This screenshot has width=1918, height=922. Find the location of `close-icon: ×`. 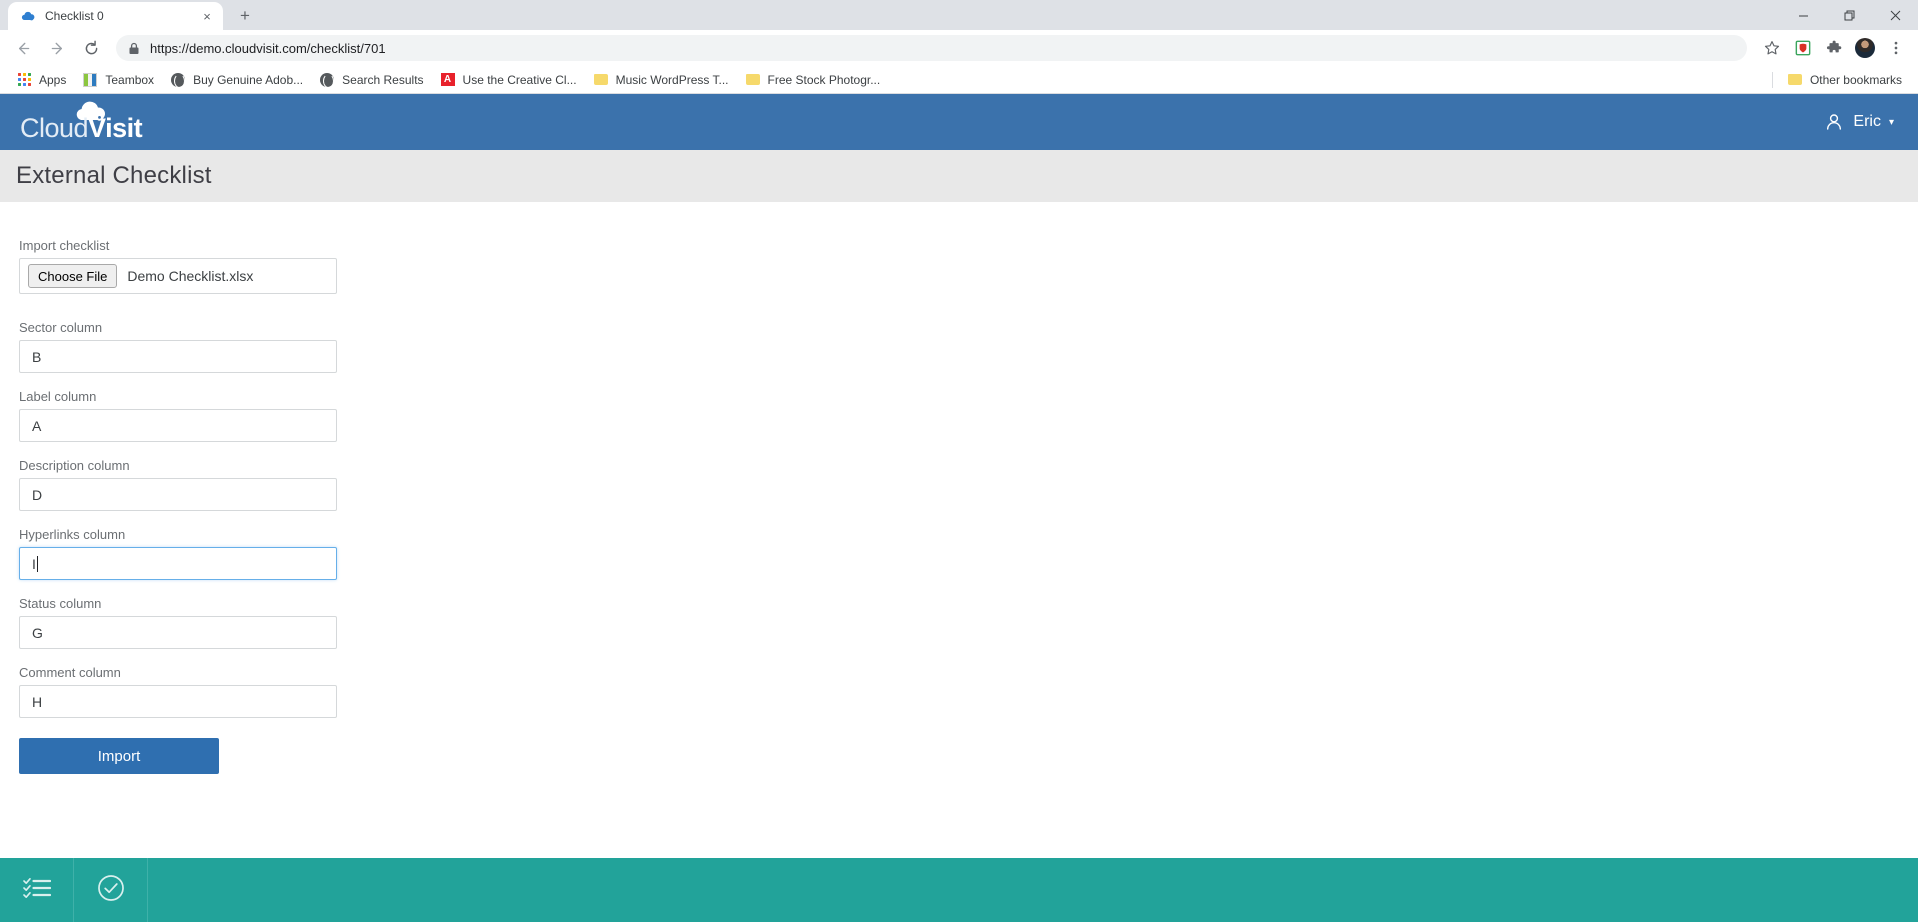

close-icon: × is located at coordinates (207, 16).